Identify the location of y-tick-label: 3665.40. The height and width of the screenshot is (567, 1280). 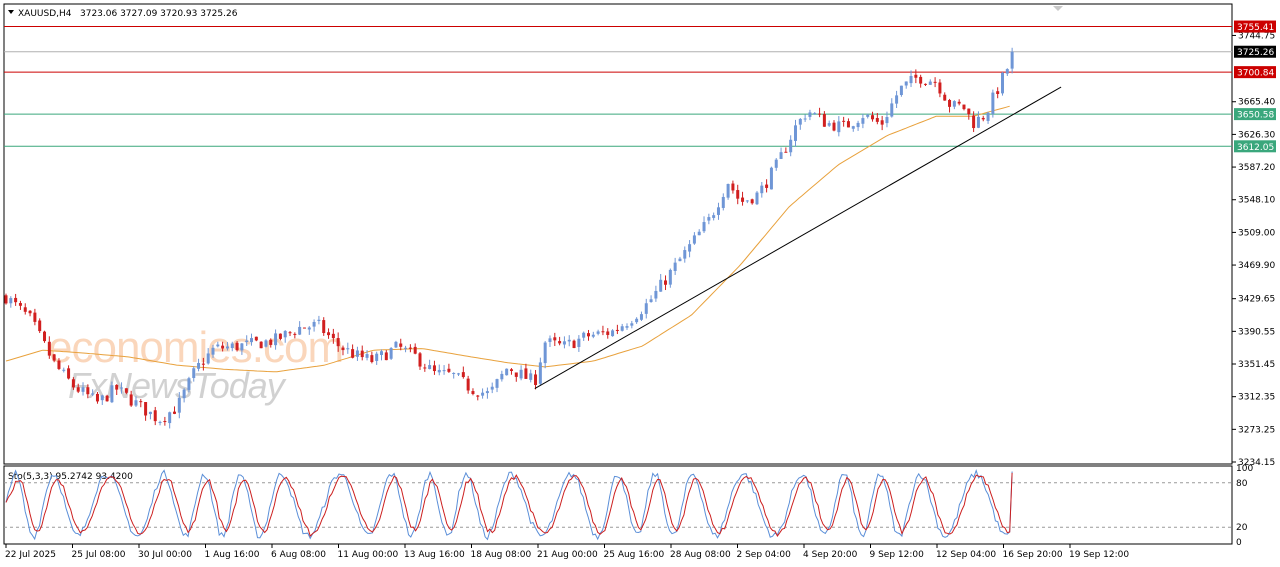
(1256, 103).